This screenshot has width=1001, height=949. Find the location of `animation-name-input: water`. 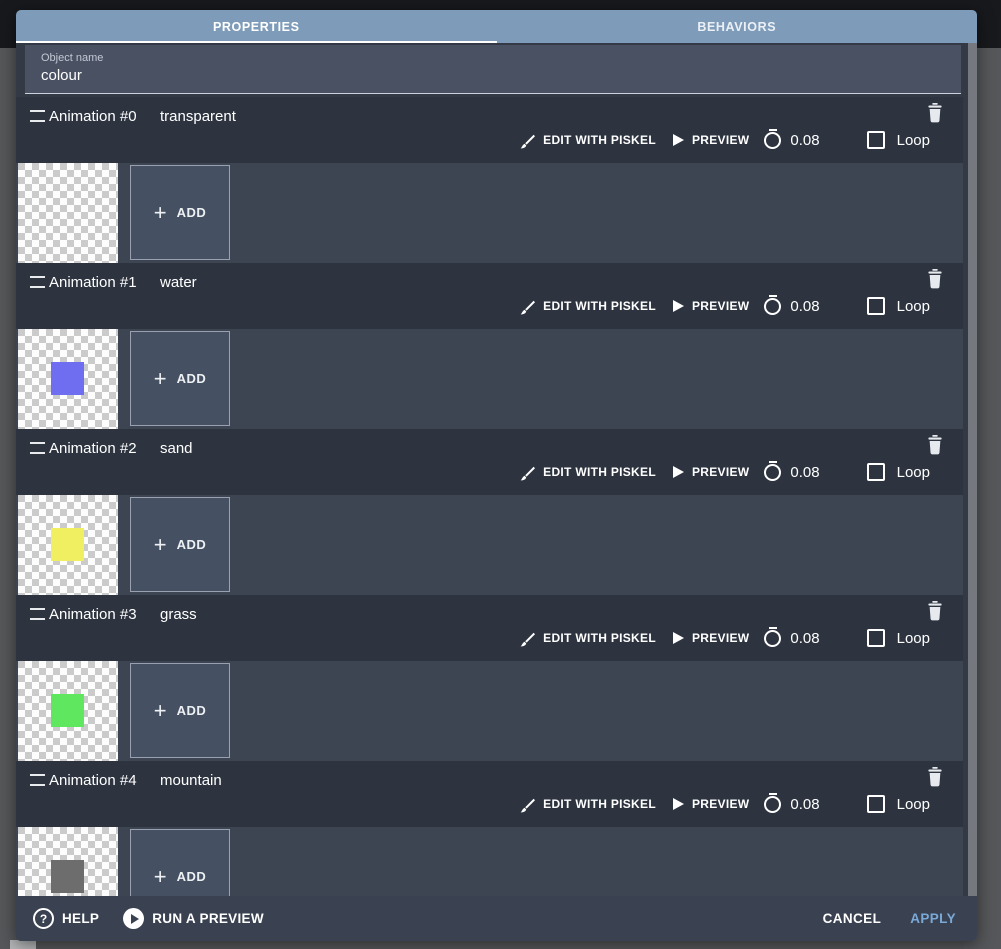

animation-name-input: water is located at coordinates (178, 282).